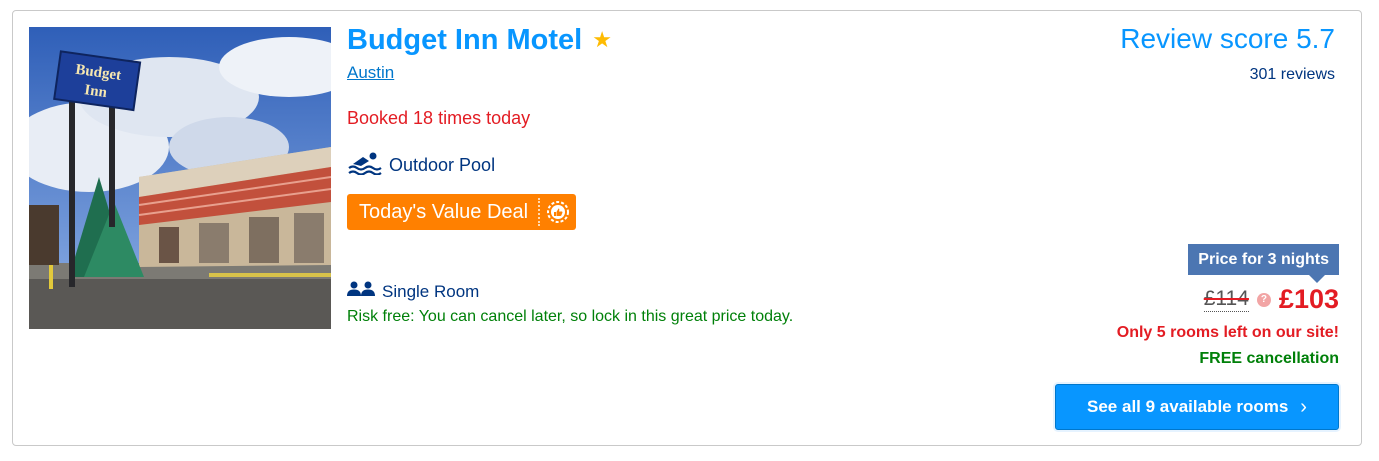 The image size is (1379, 461). Describe the element at coordinates (442, 165) in the screenshot. I see `facility-label: Outdoor Pool` at that location.